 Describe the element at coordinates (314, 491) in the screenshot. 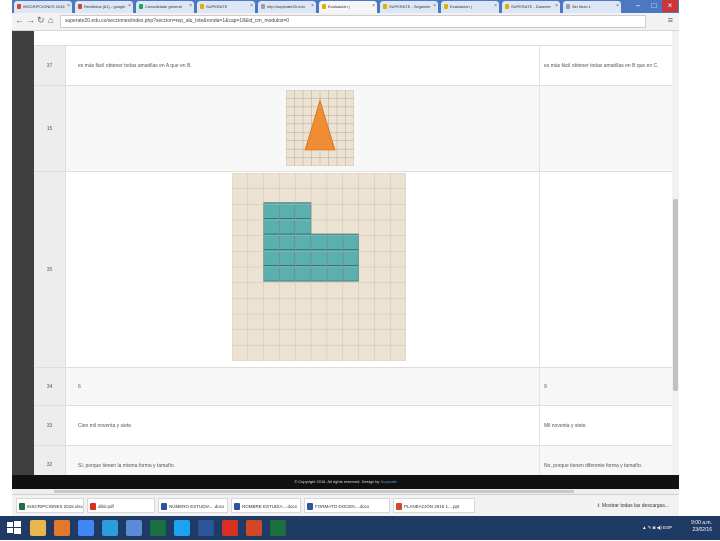

I see `horizontal-scrollbar-thumb` at that location.